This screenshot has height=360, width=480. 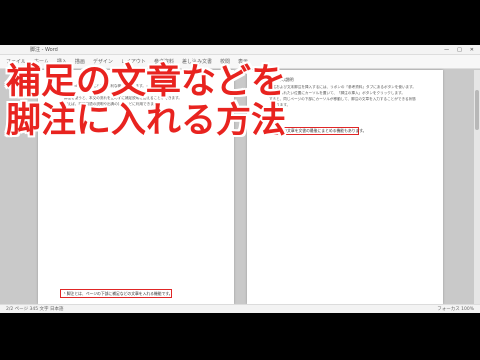 I want to click on footnote-highlight: ¹ 脚注の文章を文書の最後にまとめる機能もあります。, so click(x=317, y=131).